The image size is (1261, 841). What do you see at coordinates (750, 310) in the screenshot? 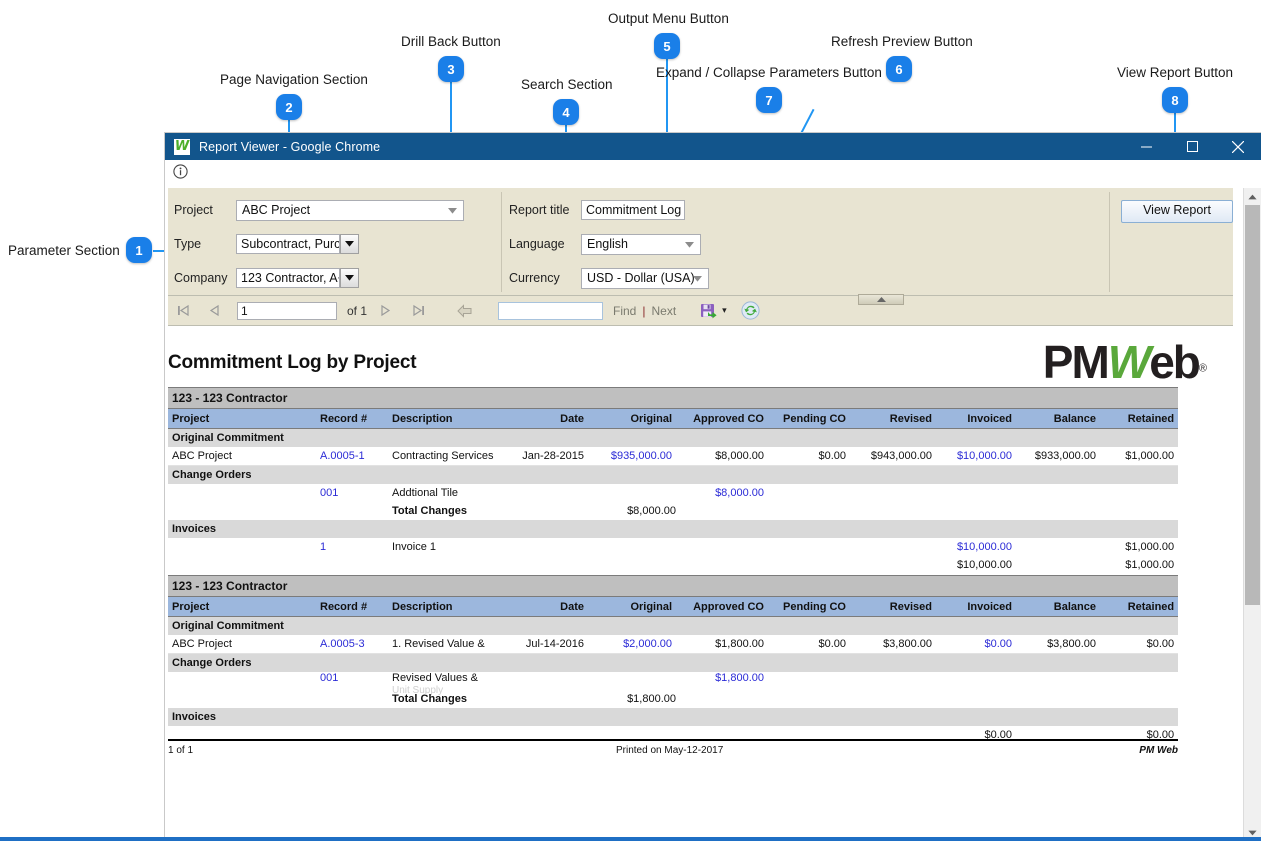
I see `refresh-icon` at bounding box center [750, 310].